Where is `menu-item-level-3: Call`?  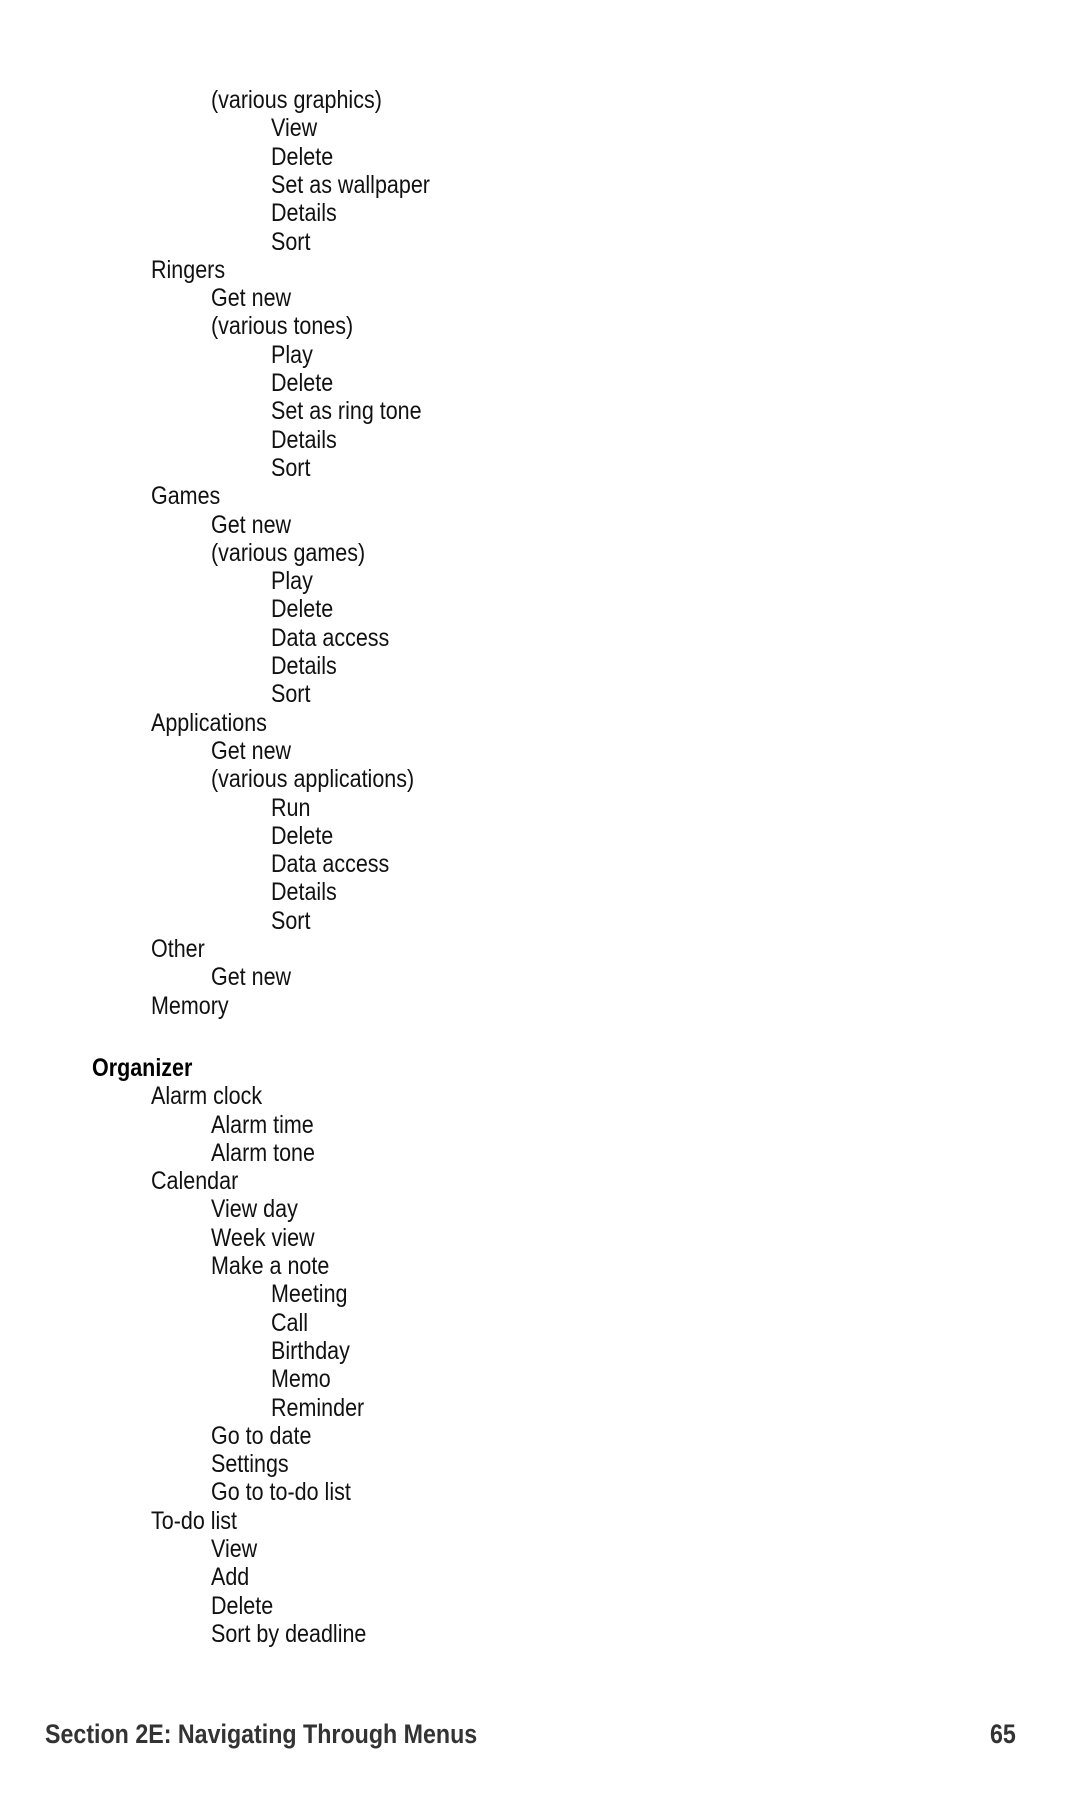
menu-item-level-3: Call is located at coordinates (290, 1322).